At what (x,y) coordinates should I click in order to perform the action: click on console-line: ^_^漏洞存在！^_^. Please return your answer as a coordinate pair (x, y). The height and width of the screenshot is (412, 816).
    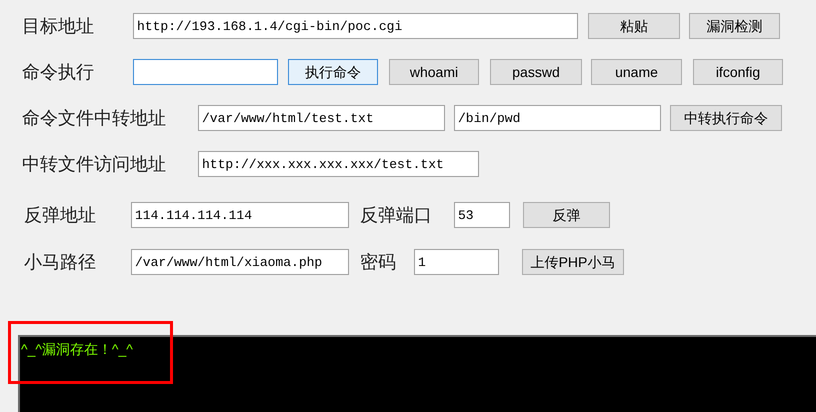
    Looking at the image, I should click on (77, 349).